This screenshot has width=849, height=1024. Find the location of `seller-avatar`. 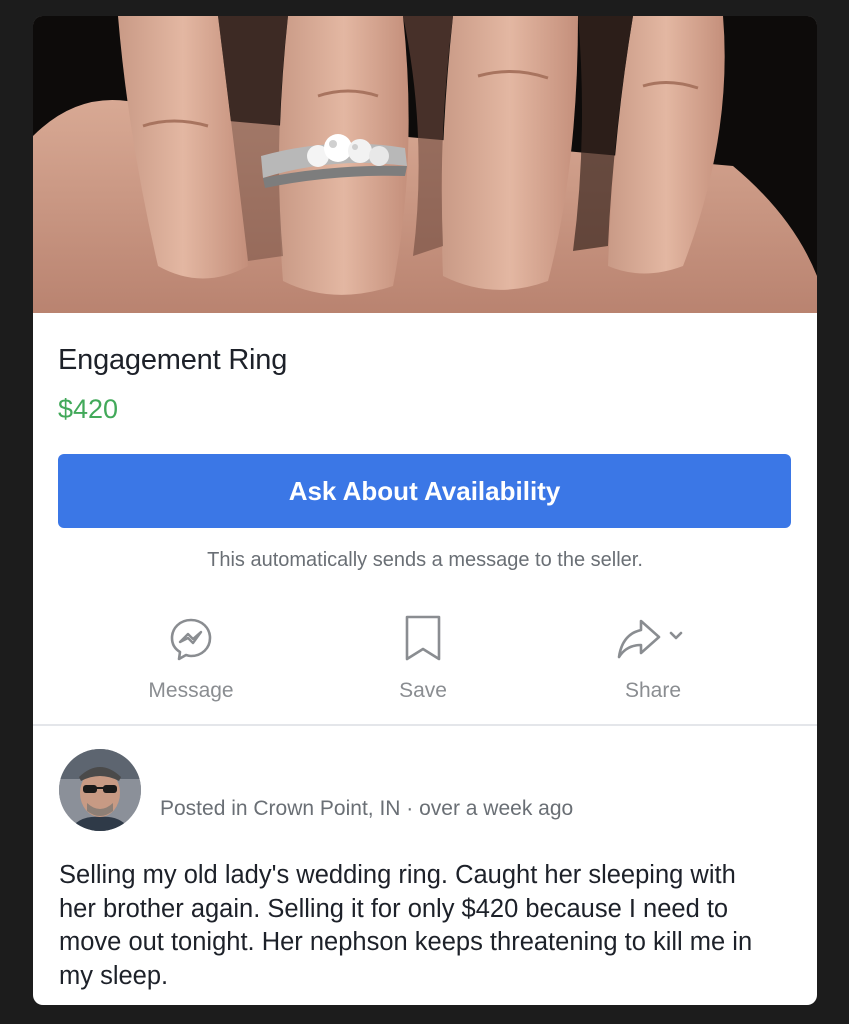

seller-avatar is located at coordinates (100, 790).